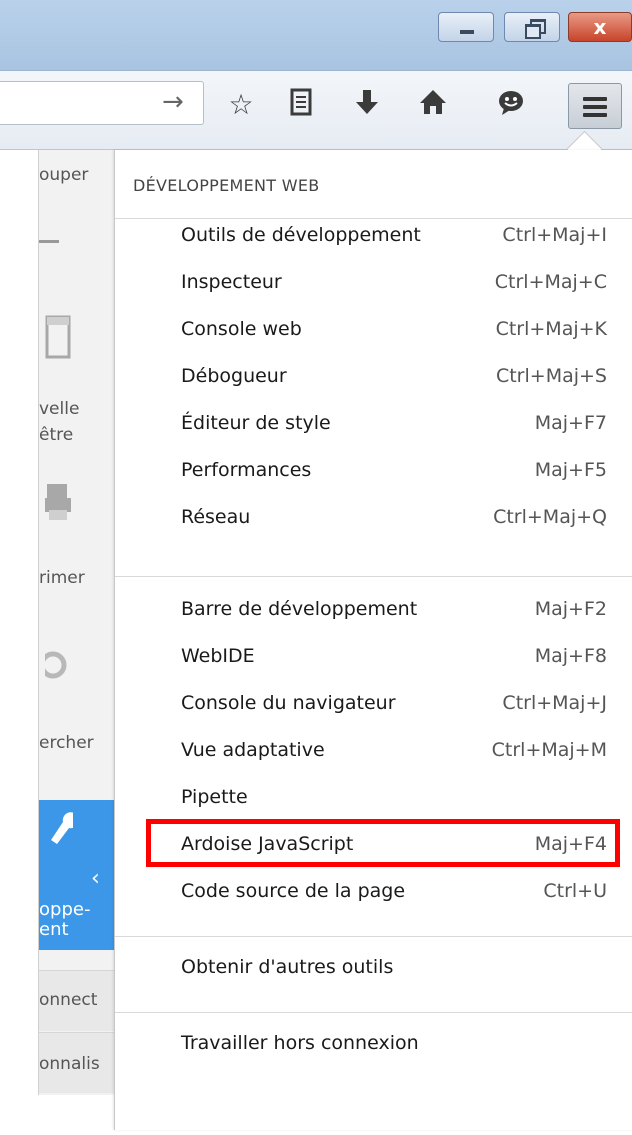 The height and width of the screenshot is (1135, 632). Describe the element at coordinates (373, 519) in the screenshot. I see `menu-item-reseau: Réseau Ctrl+Maj+Q` at that location.